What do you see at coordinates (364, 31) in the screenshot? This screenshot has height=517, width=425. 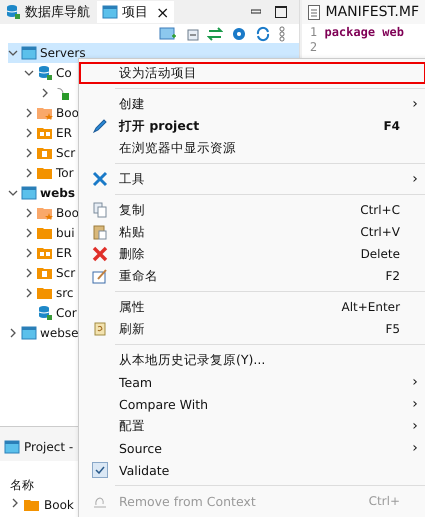 I see `code-line: package web` at bounding box center [364, 31].